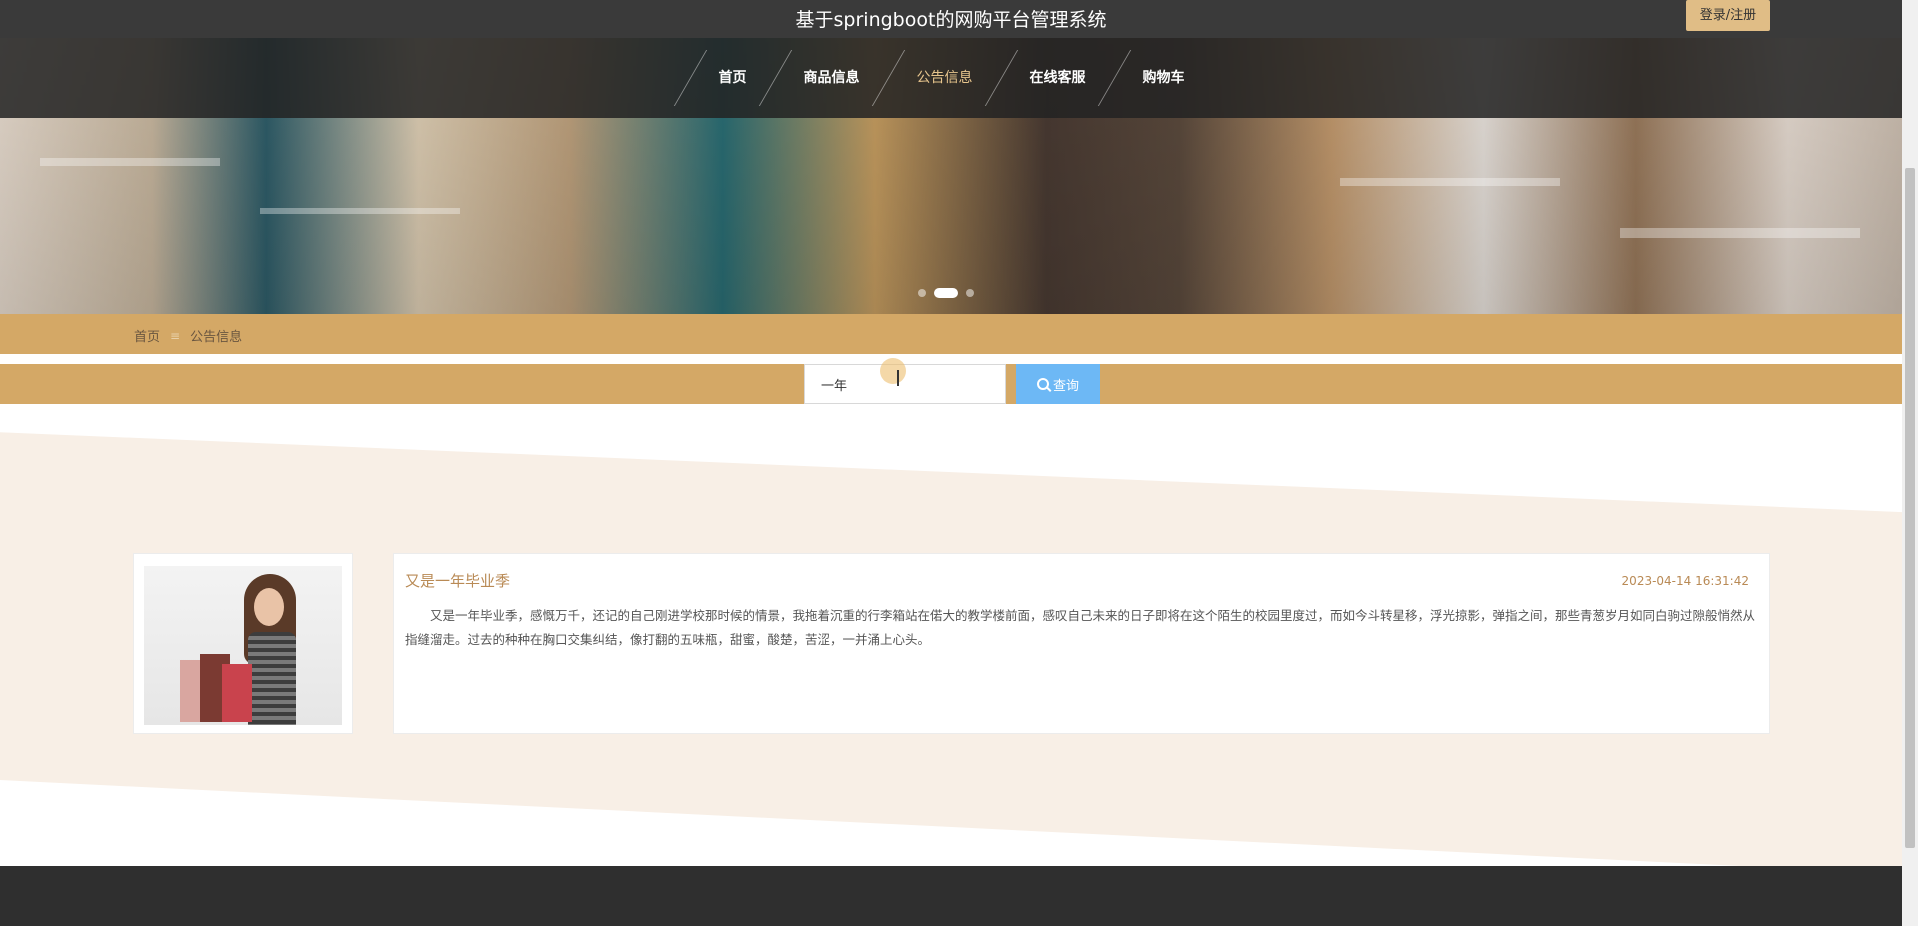 This screenshot has height=926, width=1918. What do you see at coordinates (1910, 508) in the screenshot?
I see `scrollbar-thumb` at bounding box center [1910, 508].